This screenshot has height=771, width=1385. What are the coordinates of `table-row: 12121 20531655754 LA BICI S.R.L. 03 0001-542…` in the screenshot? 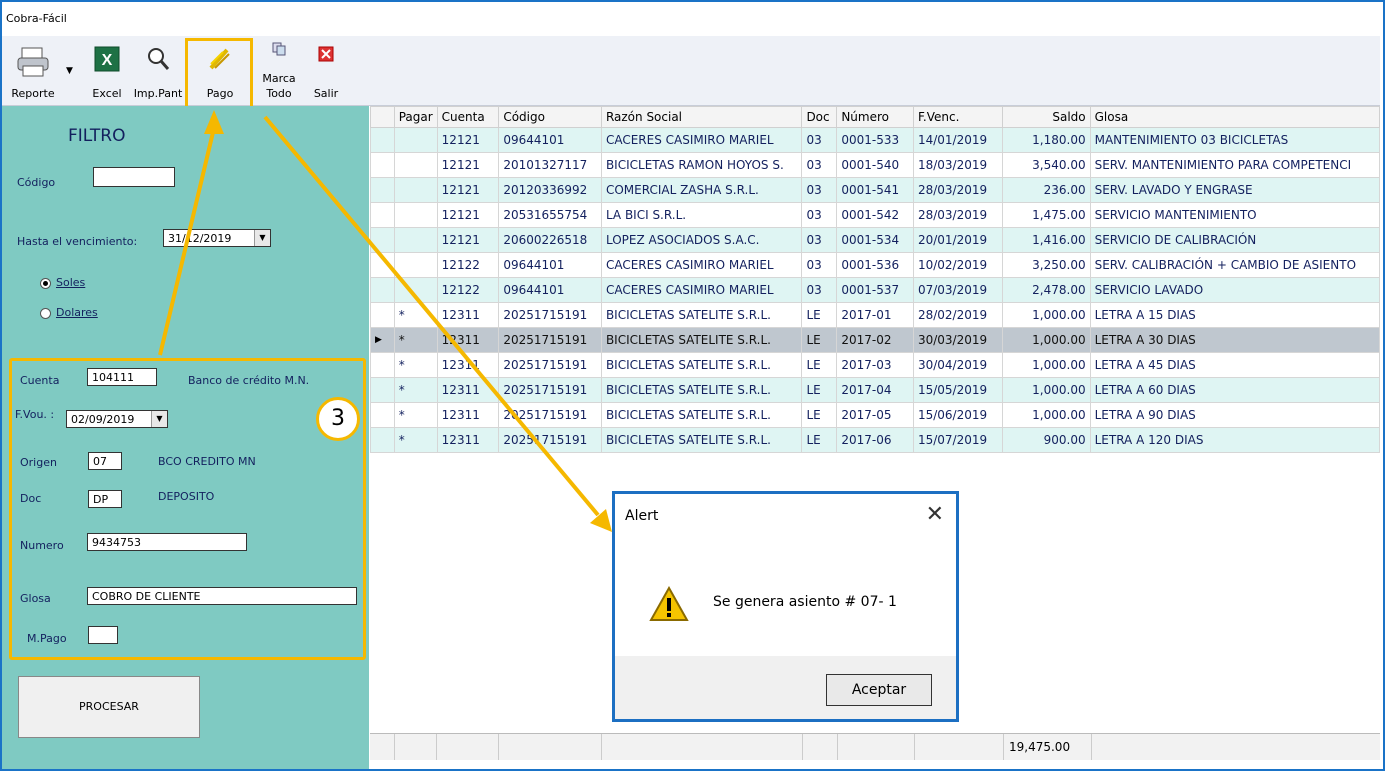 It's located at (875, 215).